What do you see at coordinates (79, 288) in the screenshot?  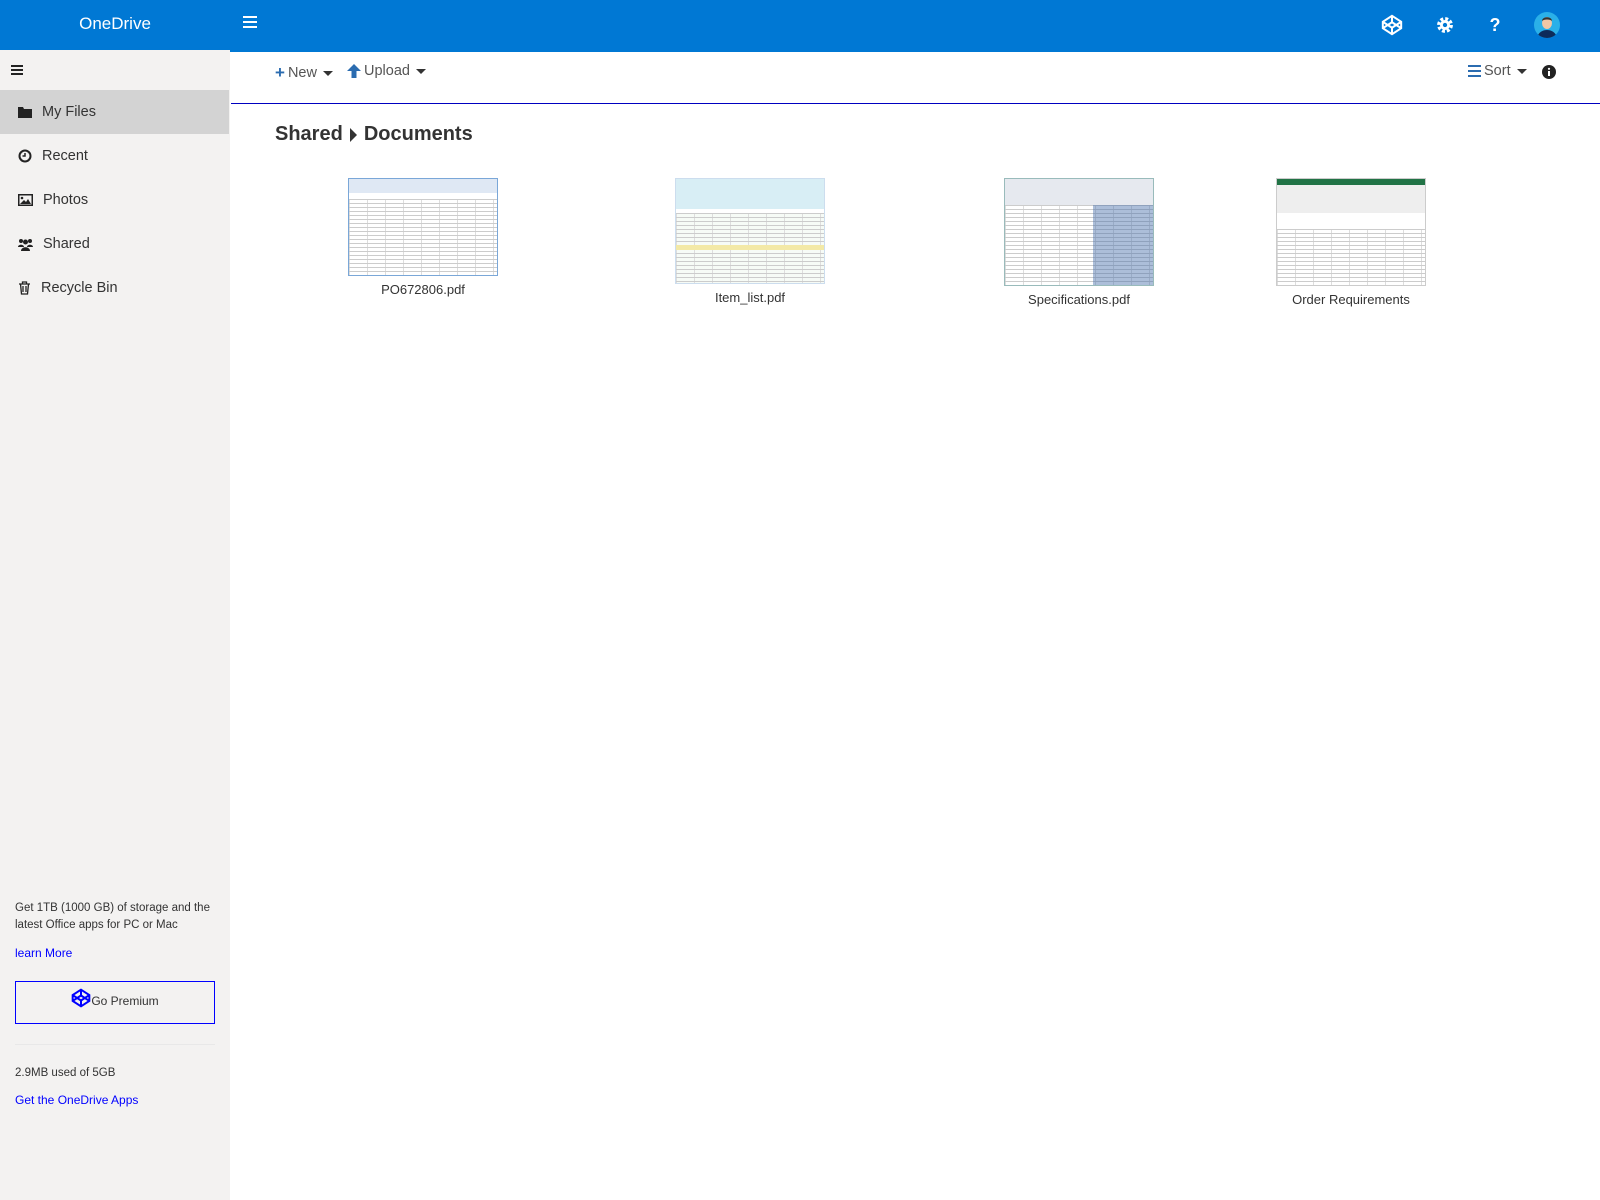 I see `sidebar-item-label: Recycle Bin` at bounding box center [79, 288].